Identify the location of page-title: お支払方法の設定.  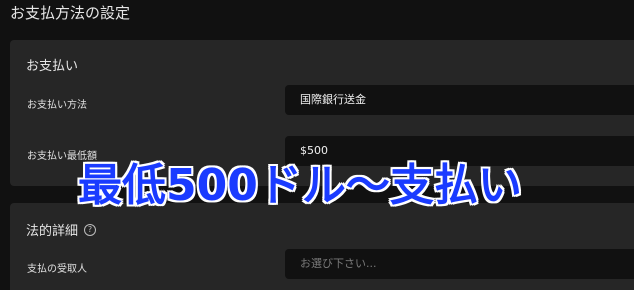
(70, 13).